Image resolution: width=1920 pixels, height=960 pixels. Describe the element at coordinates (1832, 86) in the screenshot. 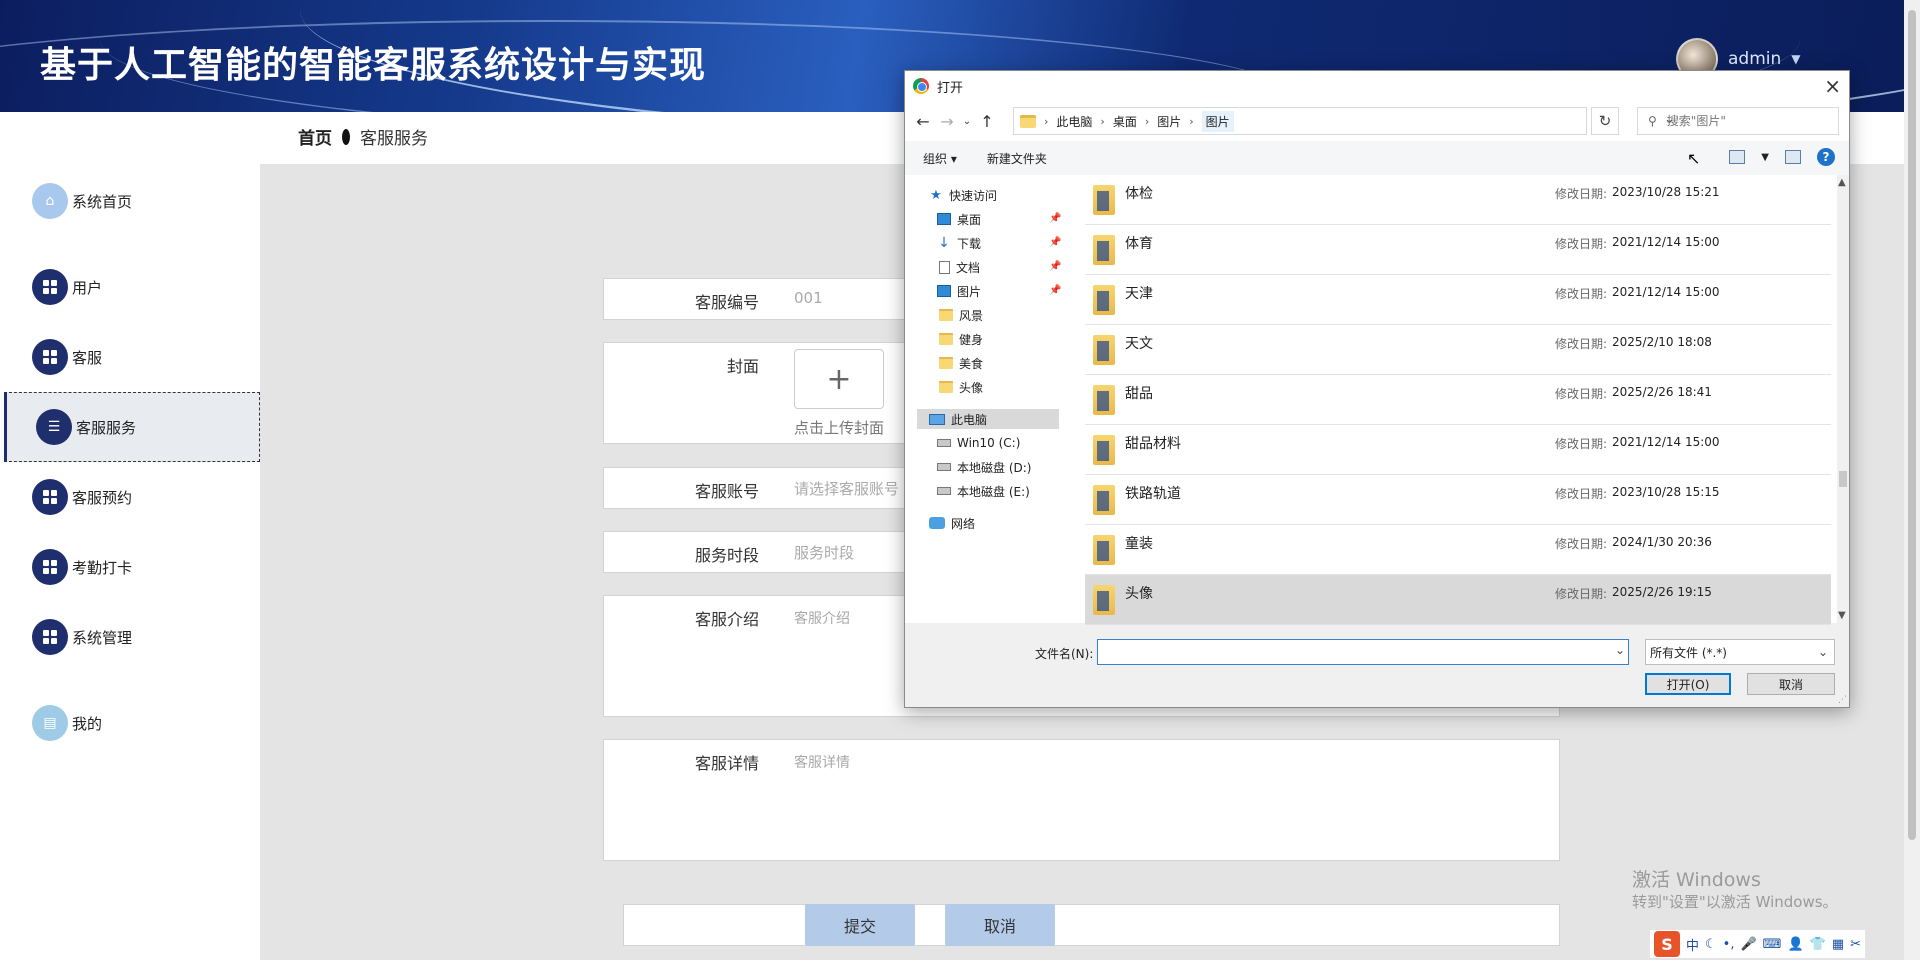

I see `close-icon: ×` at that location.